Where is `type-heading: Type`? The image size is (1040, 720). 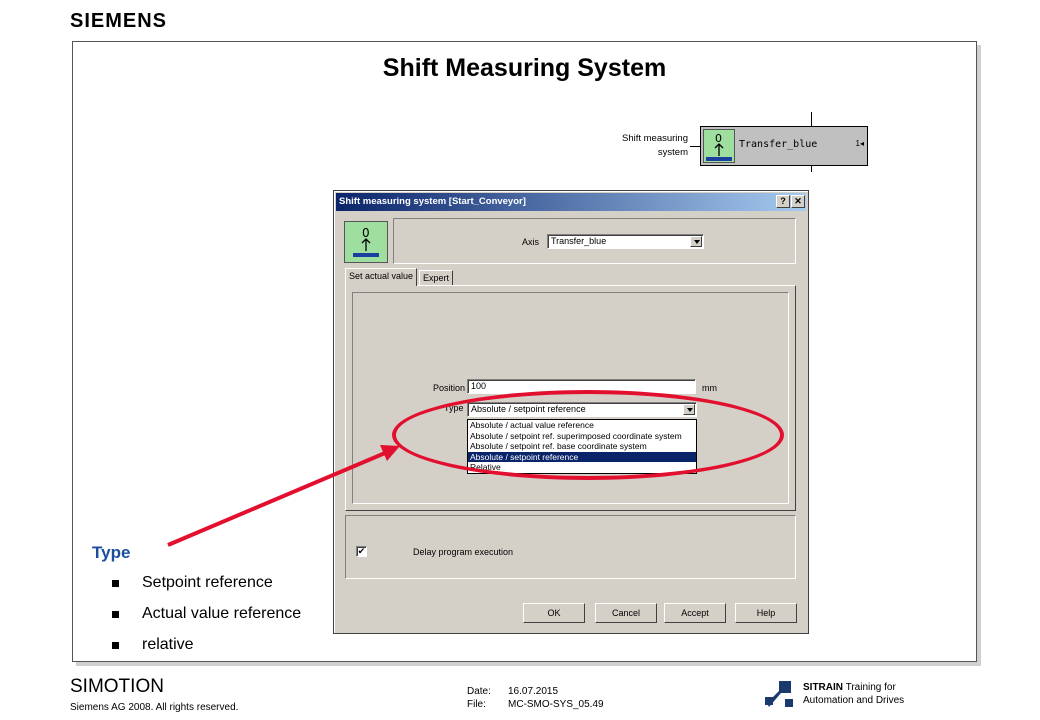 type-heading: Type is located at coordinates (111, 552).